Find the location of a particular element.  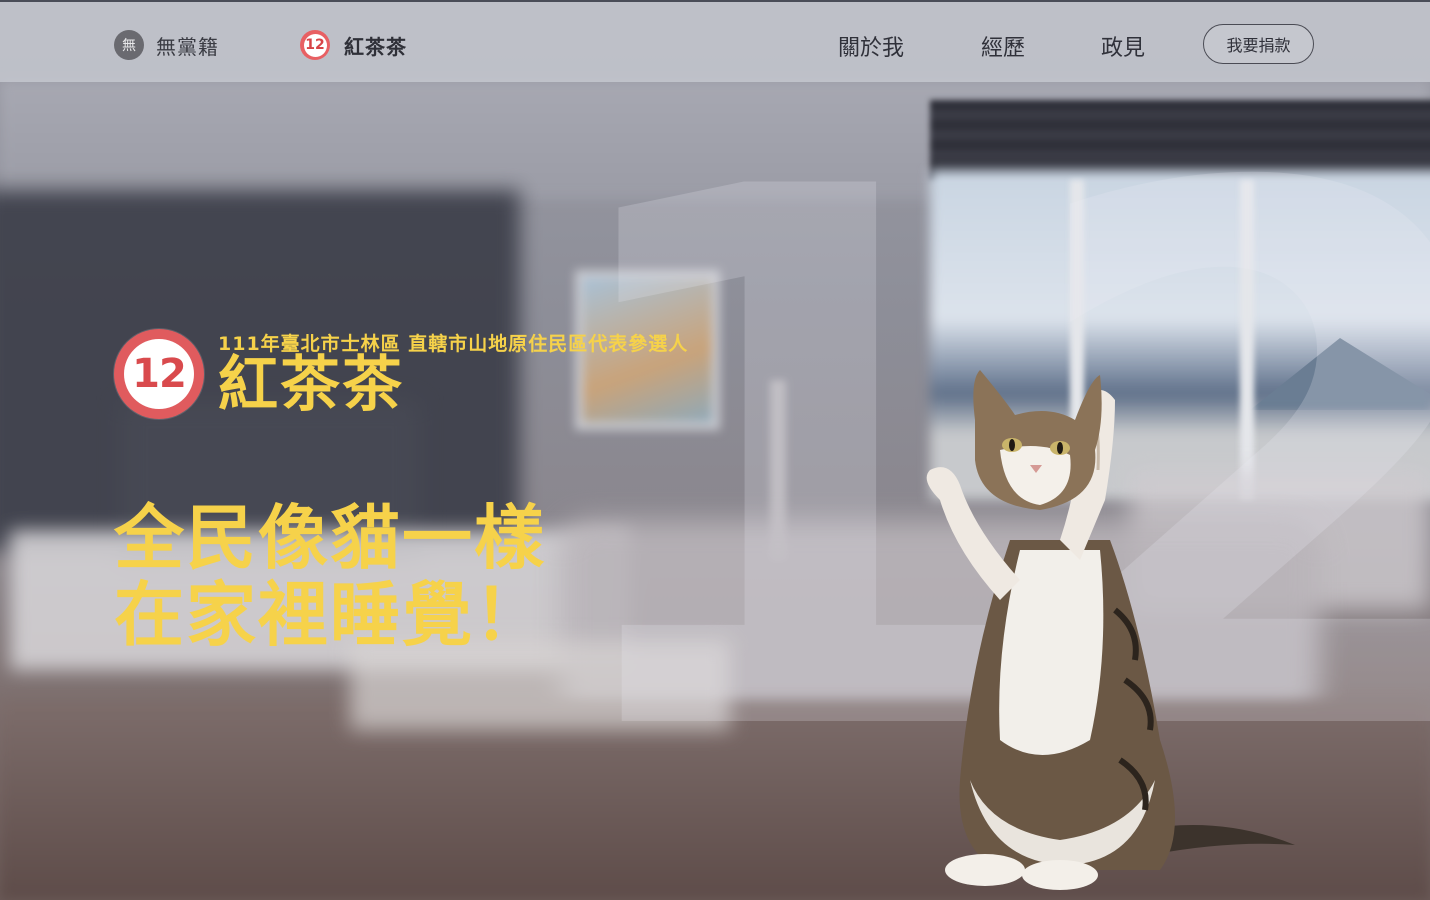

party-affiliation: 無 無黨籍 is located at coordinates (166, 45).